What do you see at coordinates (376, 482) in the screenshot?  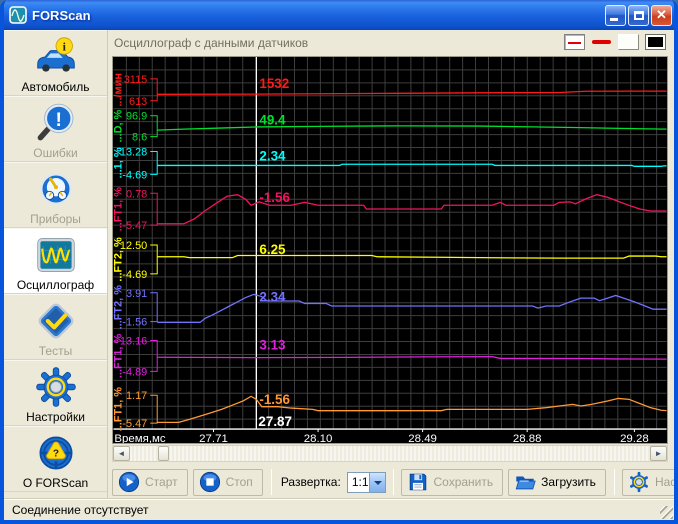 I see `chevron-down-icon` at bounding box center [376, 482].